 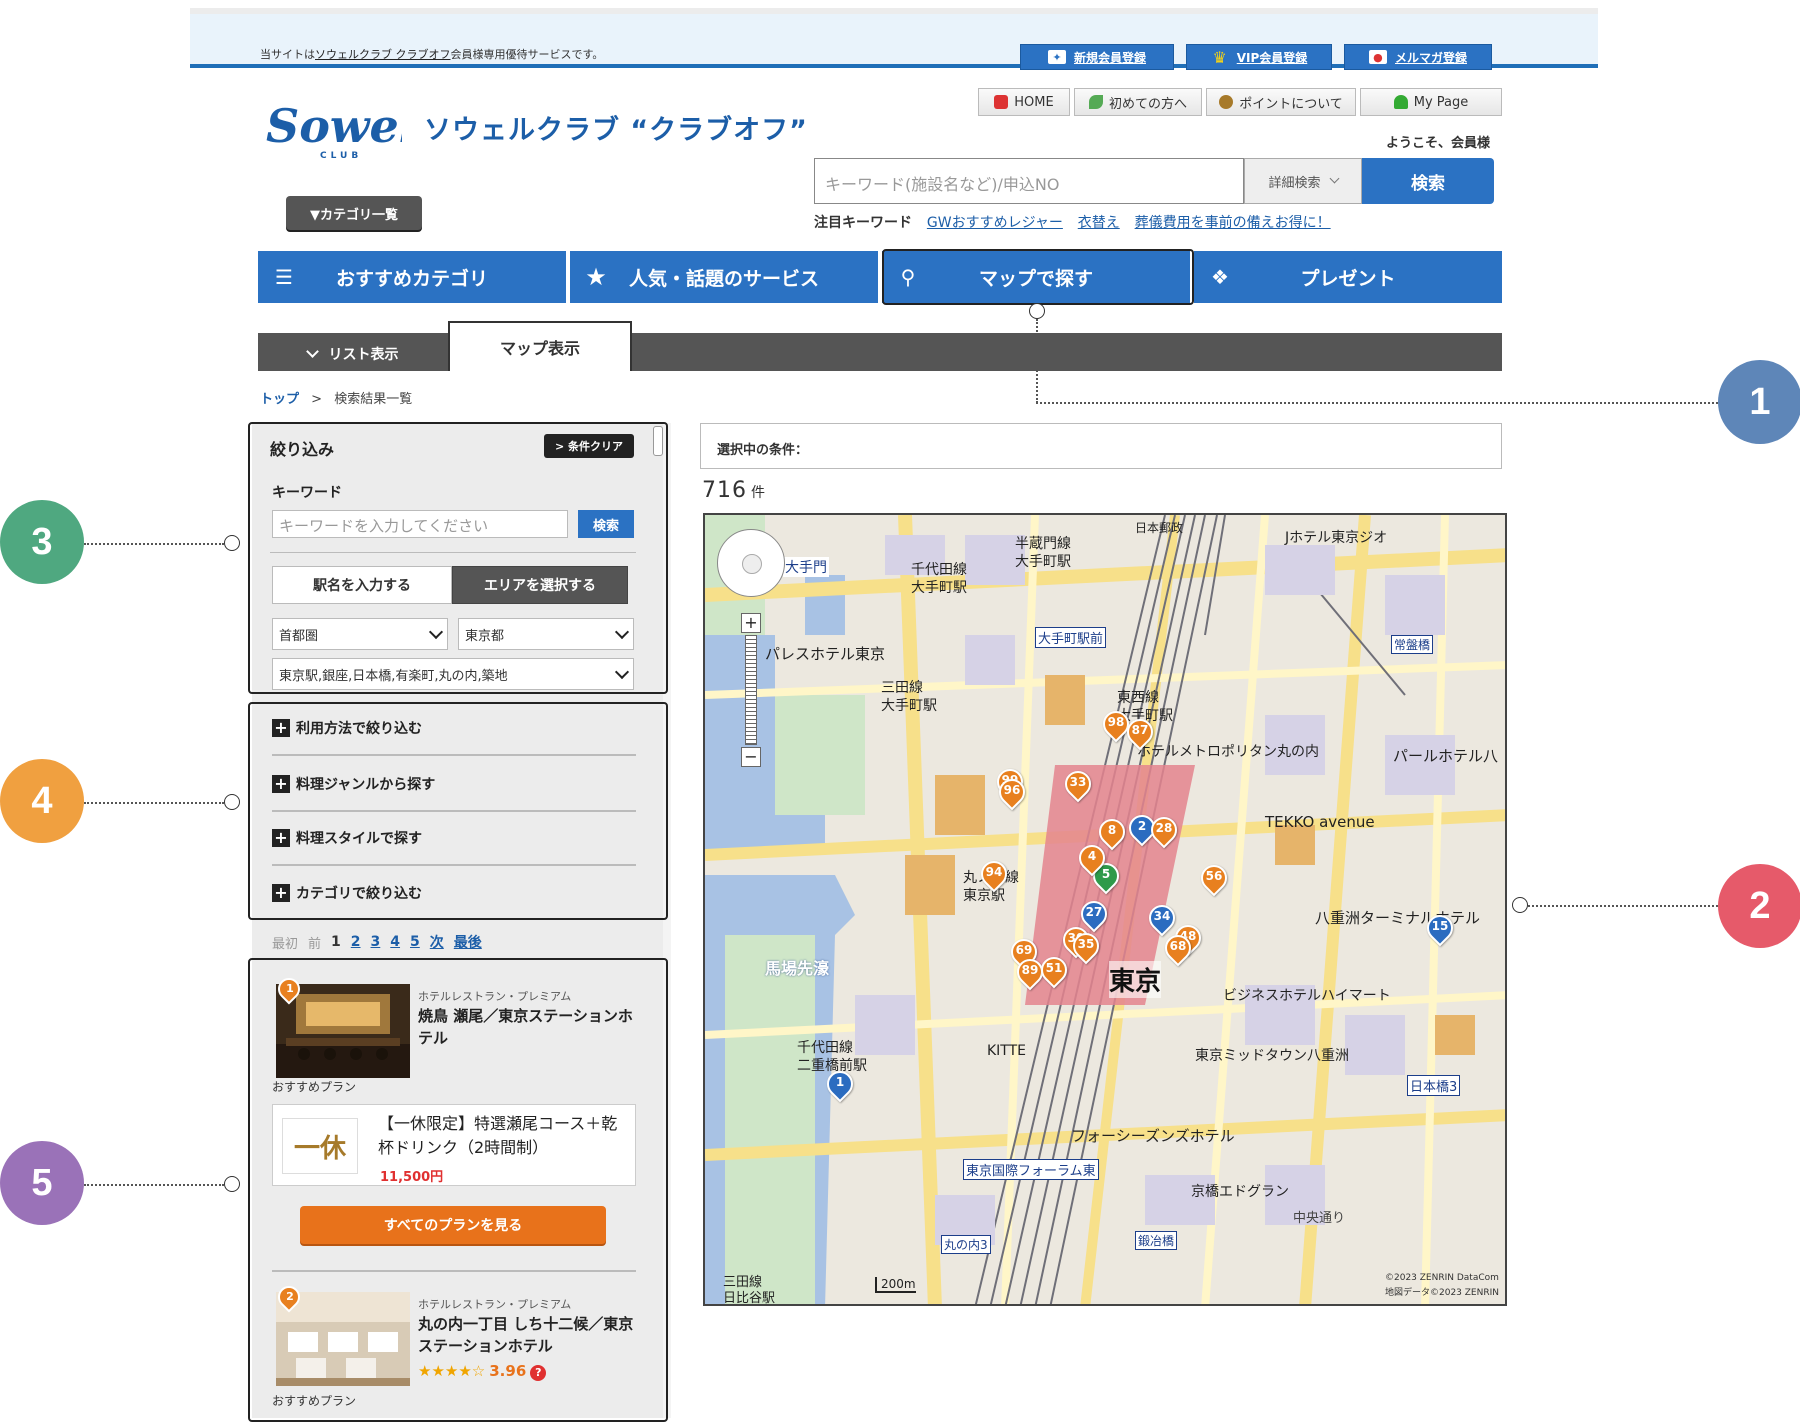 I want to click on map-pan-control, so click(x=751, y=563).